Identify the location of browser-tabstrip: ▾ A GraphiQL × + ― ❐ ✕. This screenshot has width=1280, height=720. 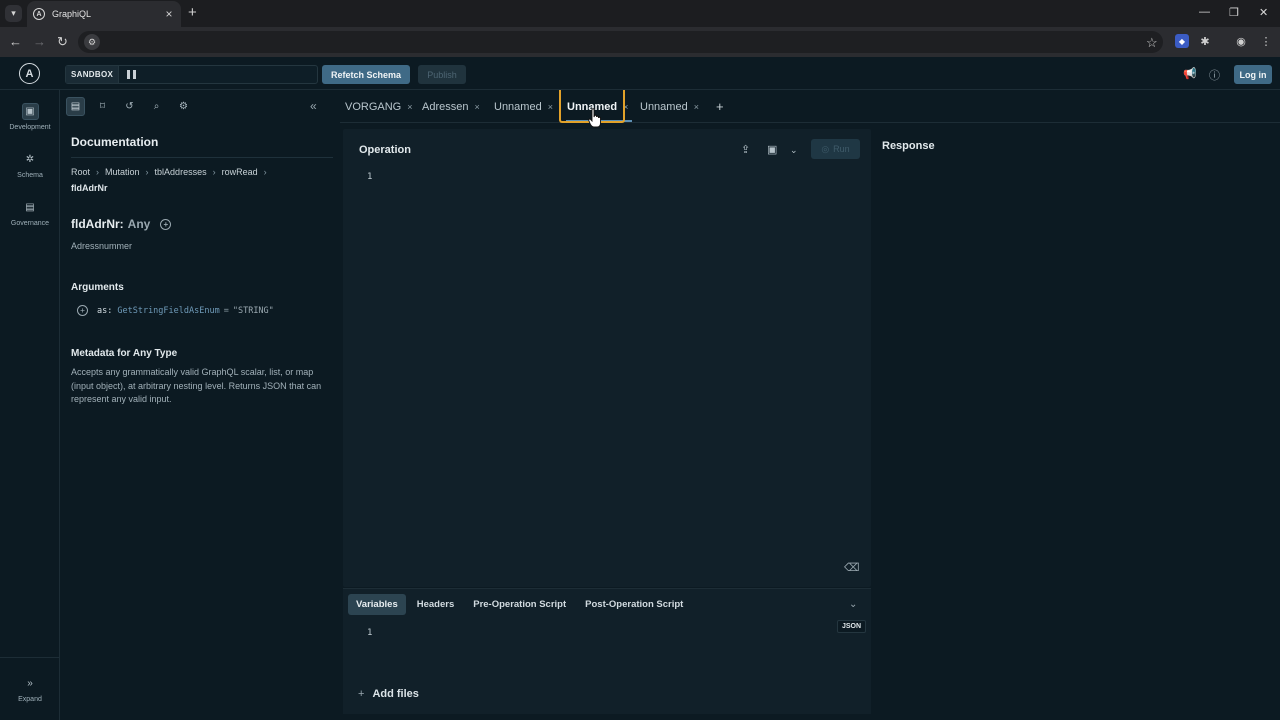
(640, 13).